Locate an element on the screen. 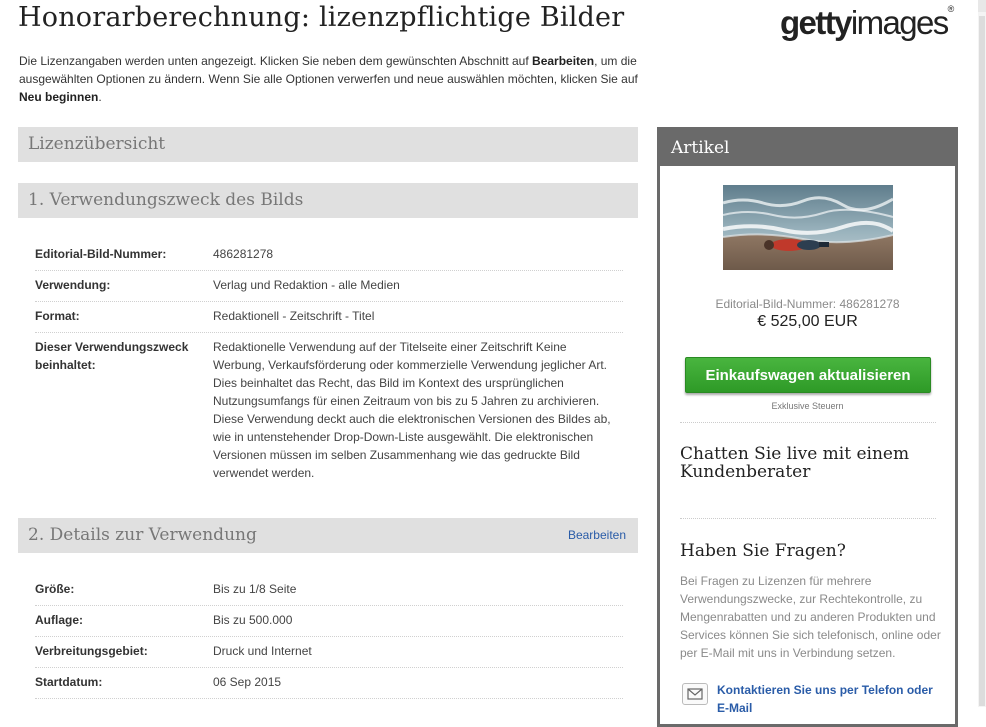 The image size is (986, 727). row-key: Editorial-Bild-Nummer: is located at coordinates (101, 254).